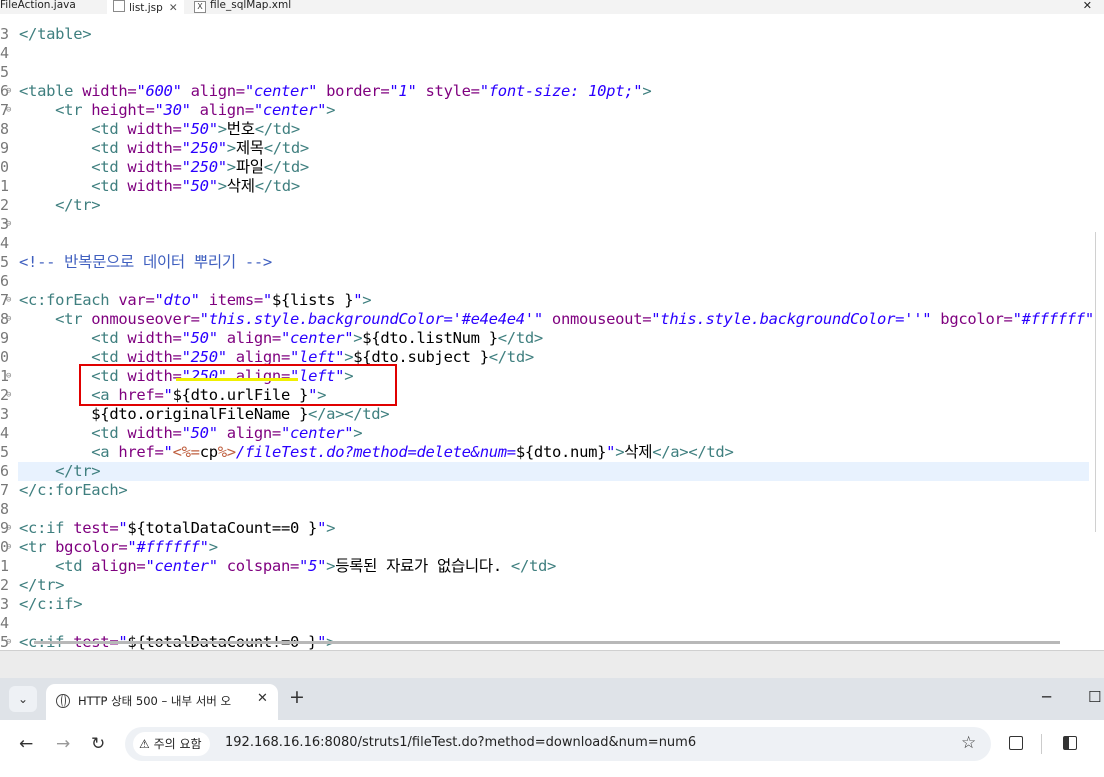 Image resolution: width=1104 pixels, height=777 pixels. Describe the element at coordinates (552, 490) in the screenshot. I see `code-line: 7 </c:forEach>` at that location.